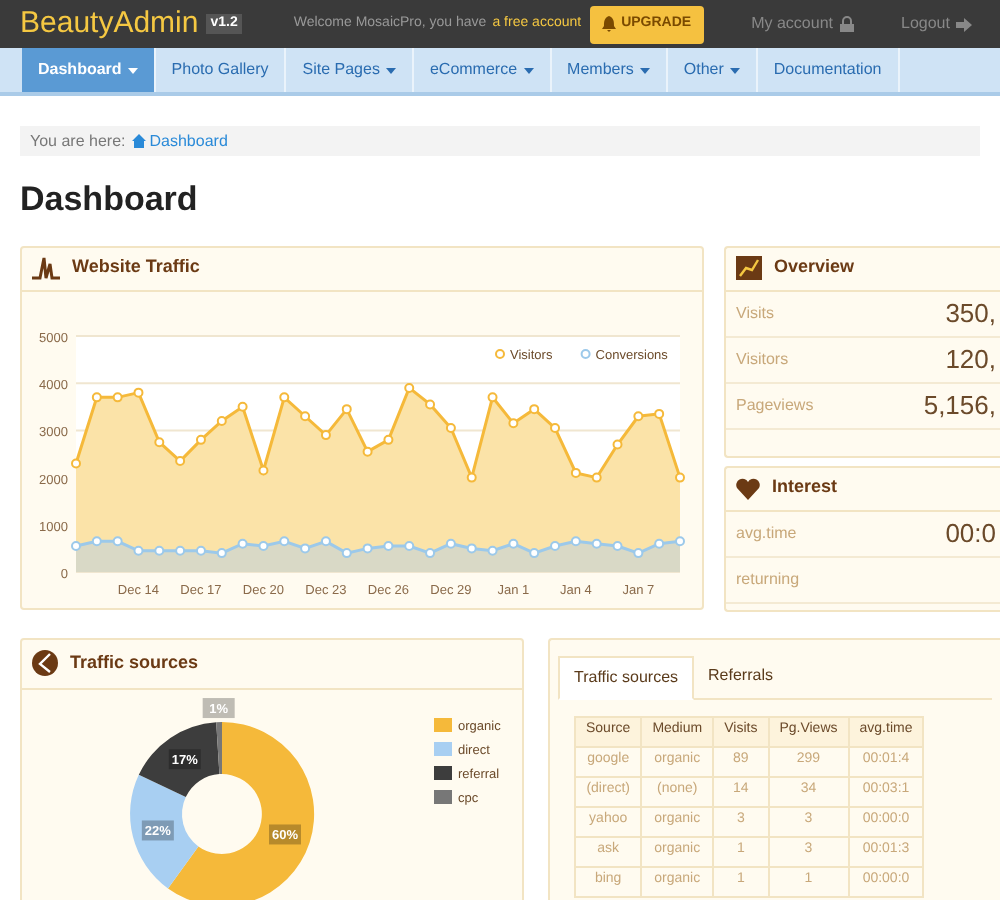  I want to click on stat-label: avg.time, so click(766, 533).